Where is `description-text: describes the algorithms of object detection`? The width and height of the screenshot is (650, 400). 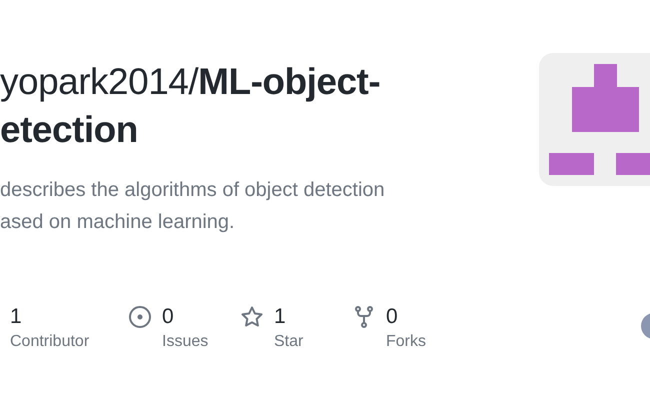 description-text: describes the algorithms of object detection is located at coordinates (193, 190).